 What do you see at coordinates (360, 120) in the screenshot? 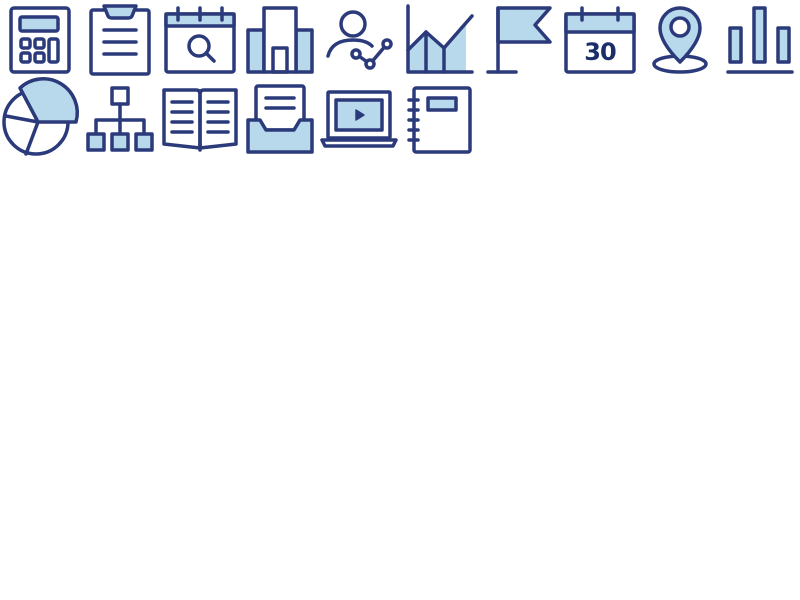
I see `laptop-video-icon` at bounding box center [360, 120].